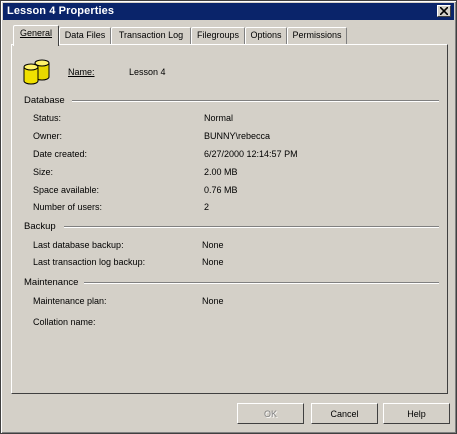 This screenshot has height=434, width=457. What do you see at coordinates (78, 245) in the screenshot?
I see `last-database-backup-label: Last database backup:` at bounding box center [78, 245].